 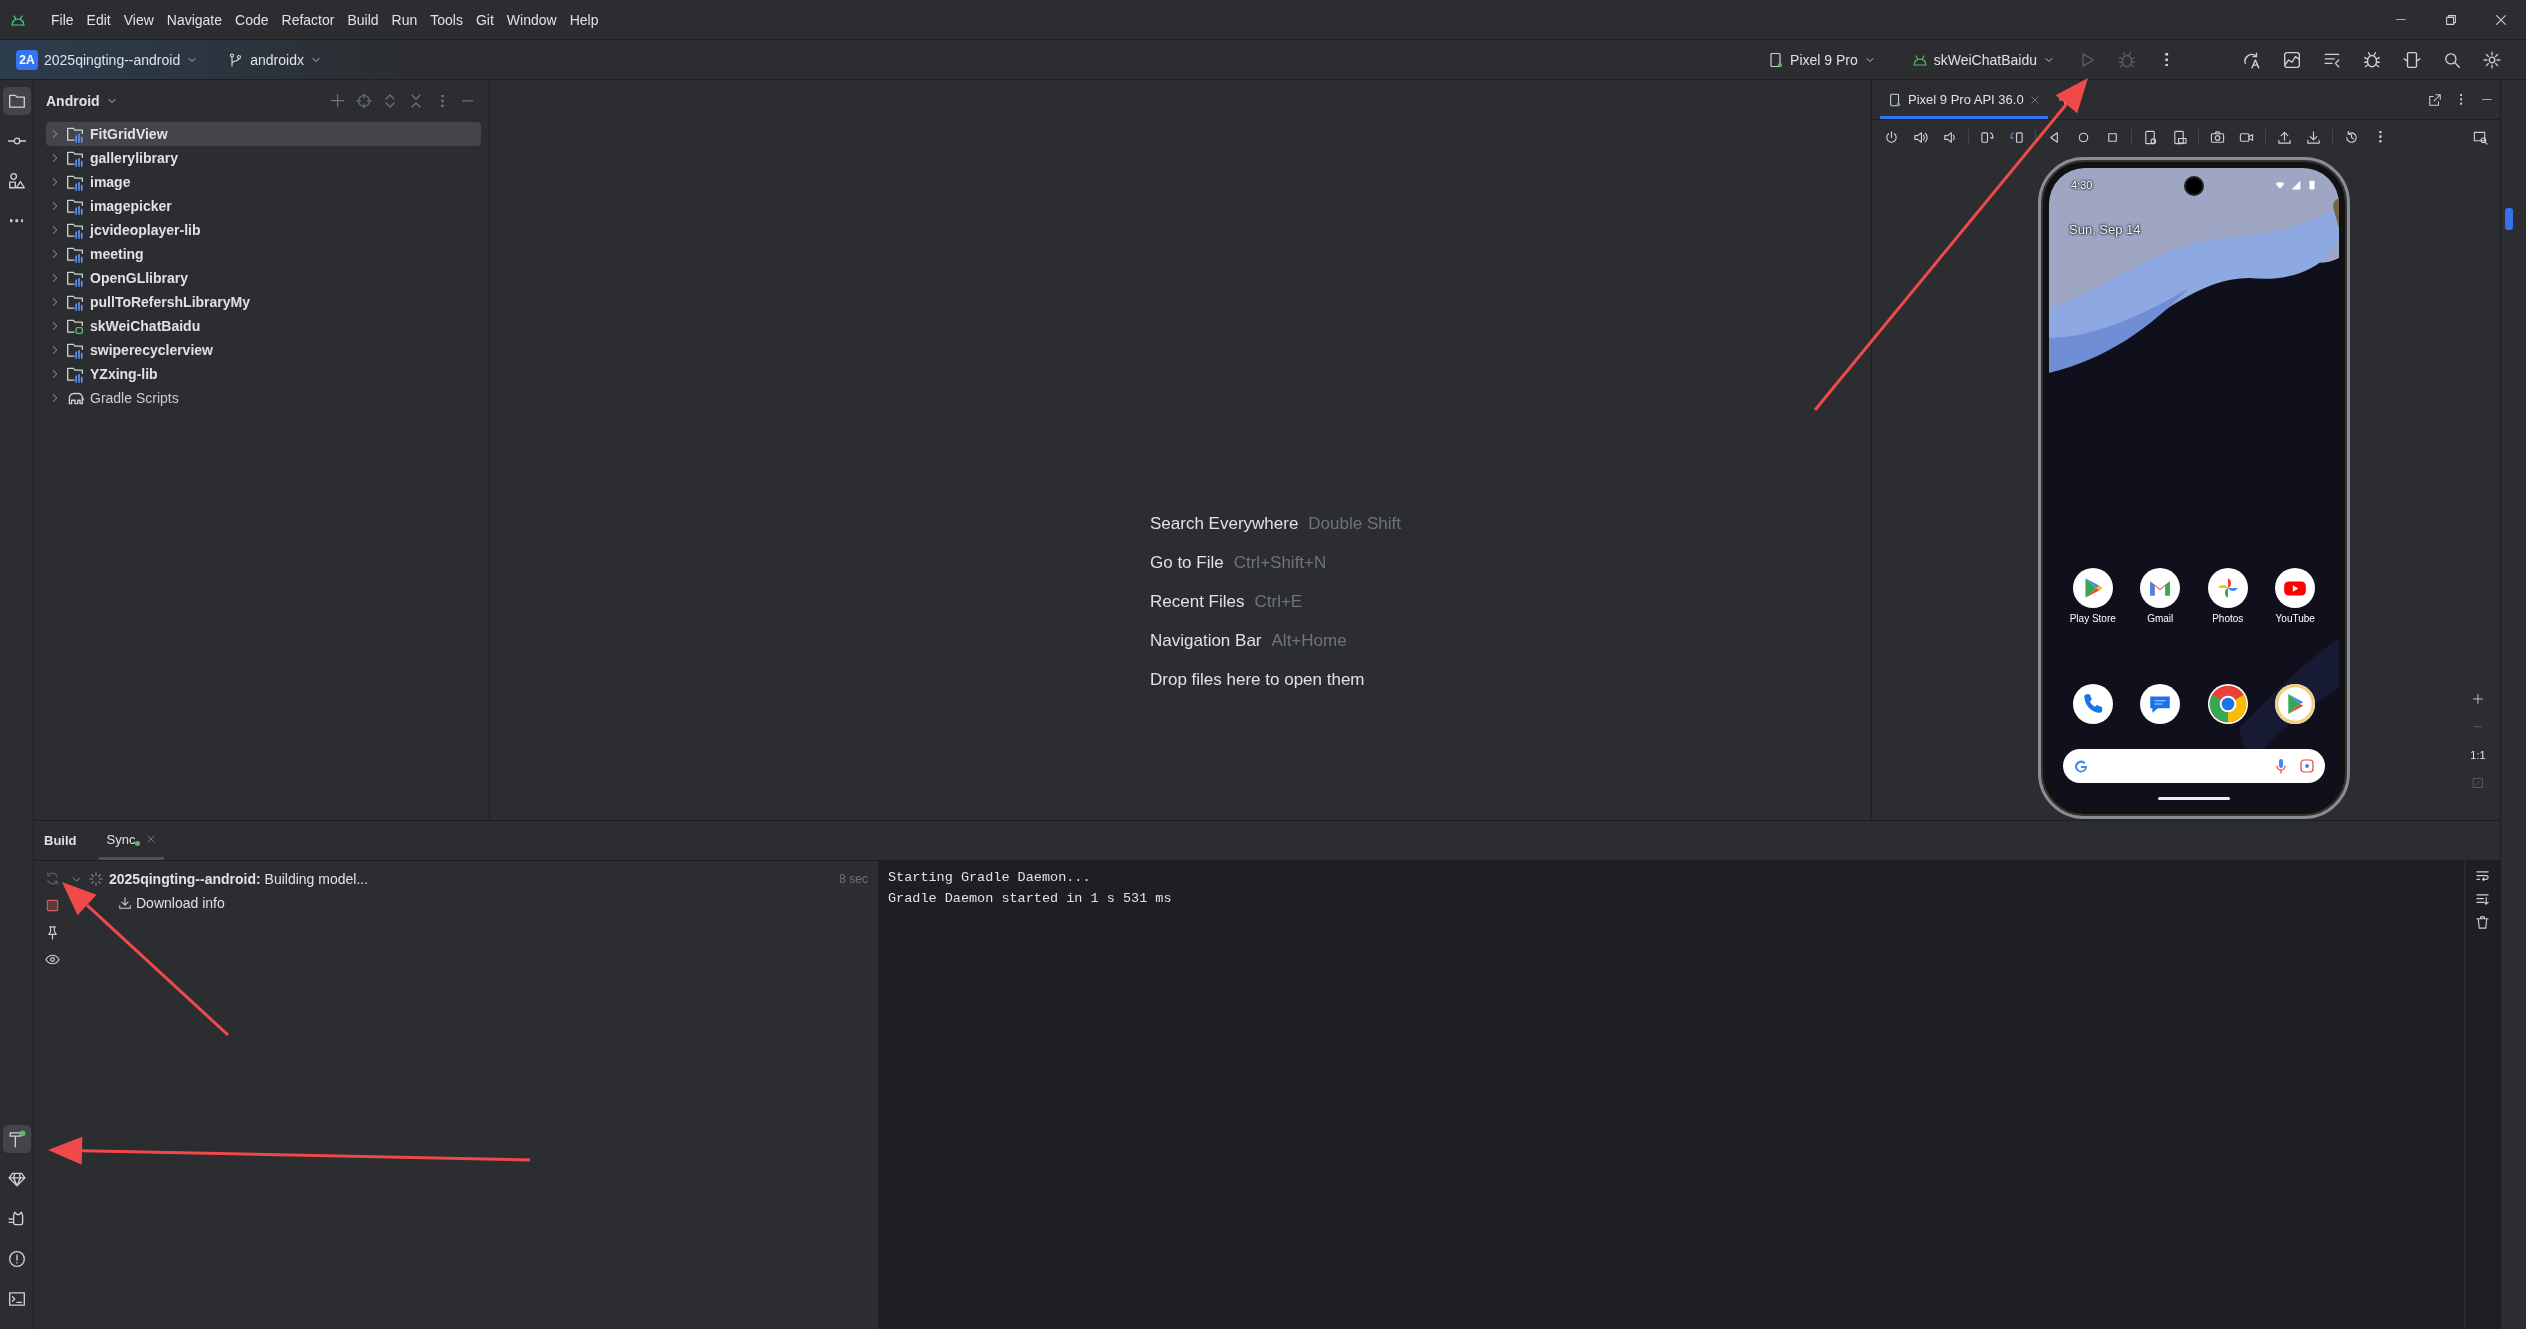 I want to click on tree-item: FitGridView, so click(x=263, y=134).